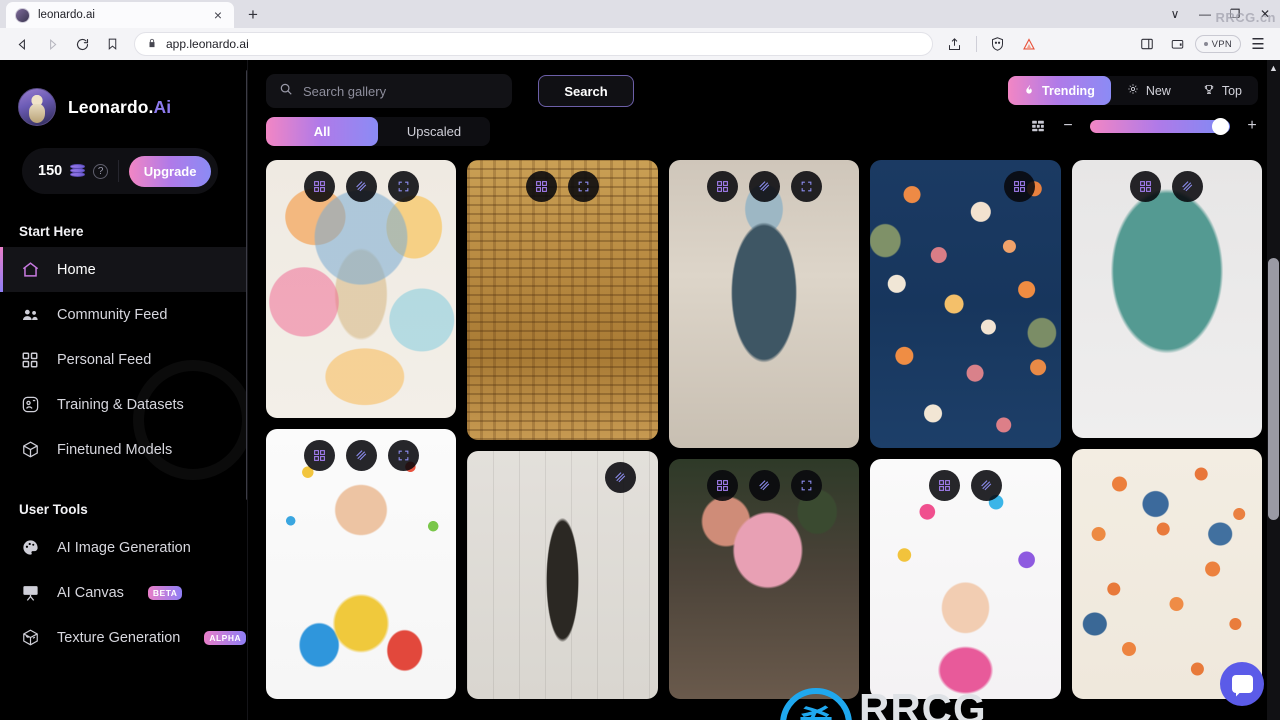 Image resolution: width=1280 pixels, height=720 pixels. Describe the element at coordinates (322, 131) in the screenshot. I see `segment-all: All` at that location.